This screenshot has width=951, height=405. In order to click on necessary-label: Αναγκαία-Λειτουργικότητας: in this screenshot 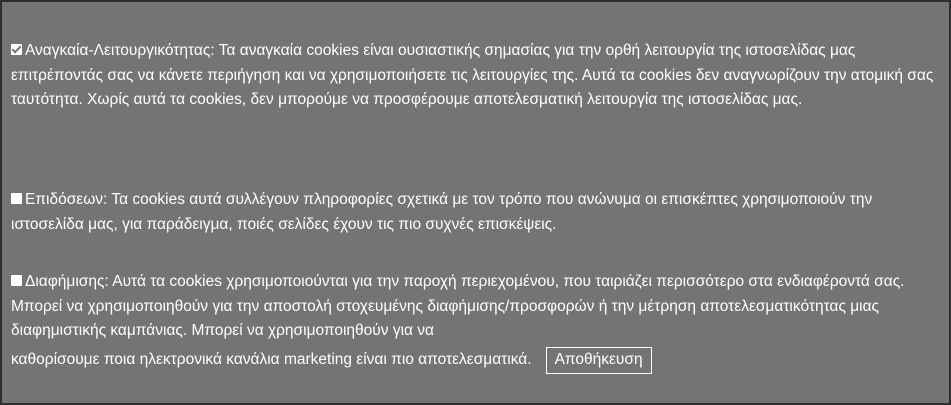, I will do `click(120, 50)`.